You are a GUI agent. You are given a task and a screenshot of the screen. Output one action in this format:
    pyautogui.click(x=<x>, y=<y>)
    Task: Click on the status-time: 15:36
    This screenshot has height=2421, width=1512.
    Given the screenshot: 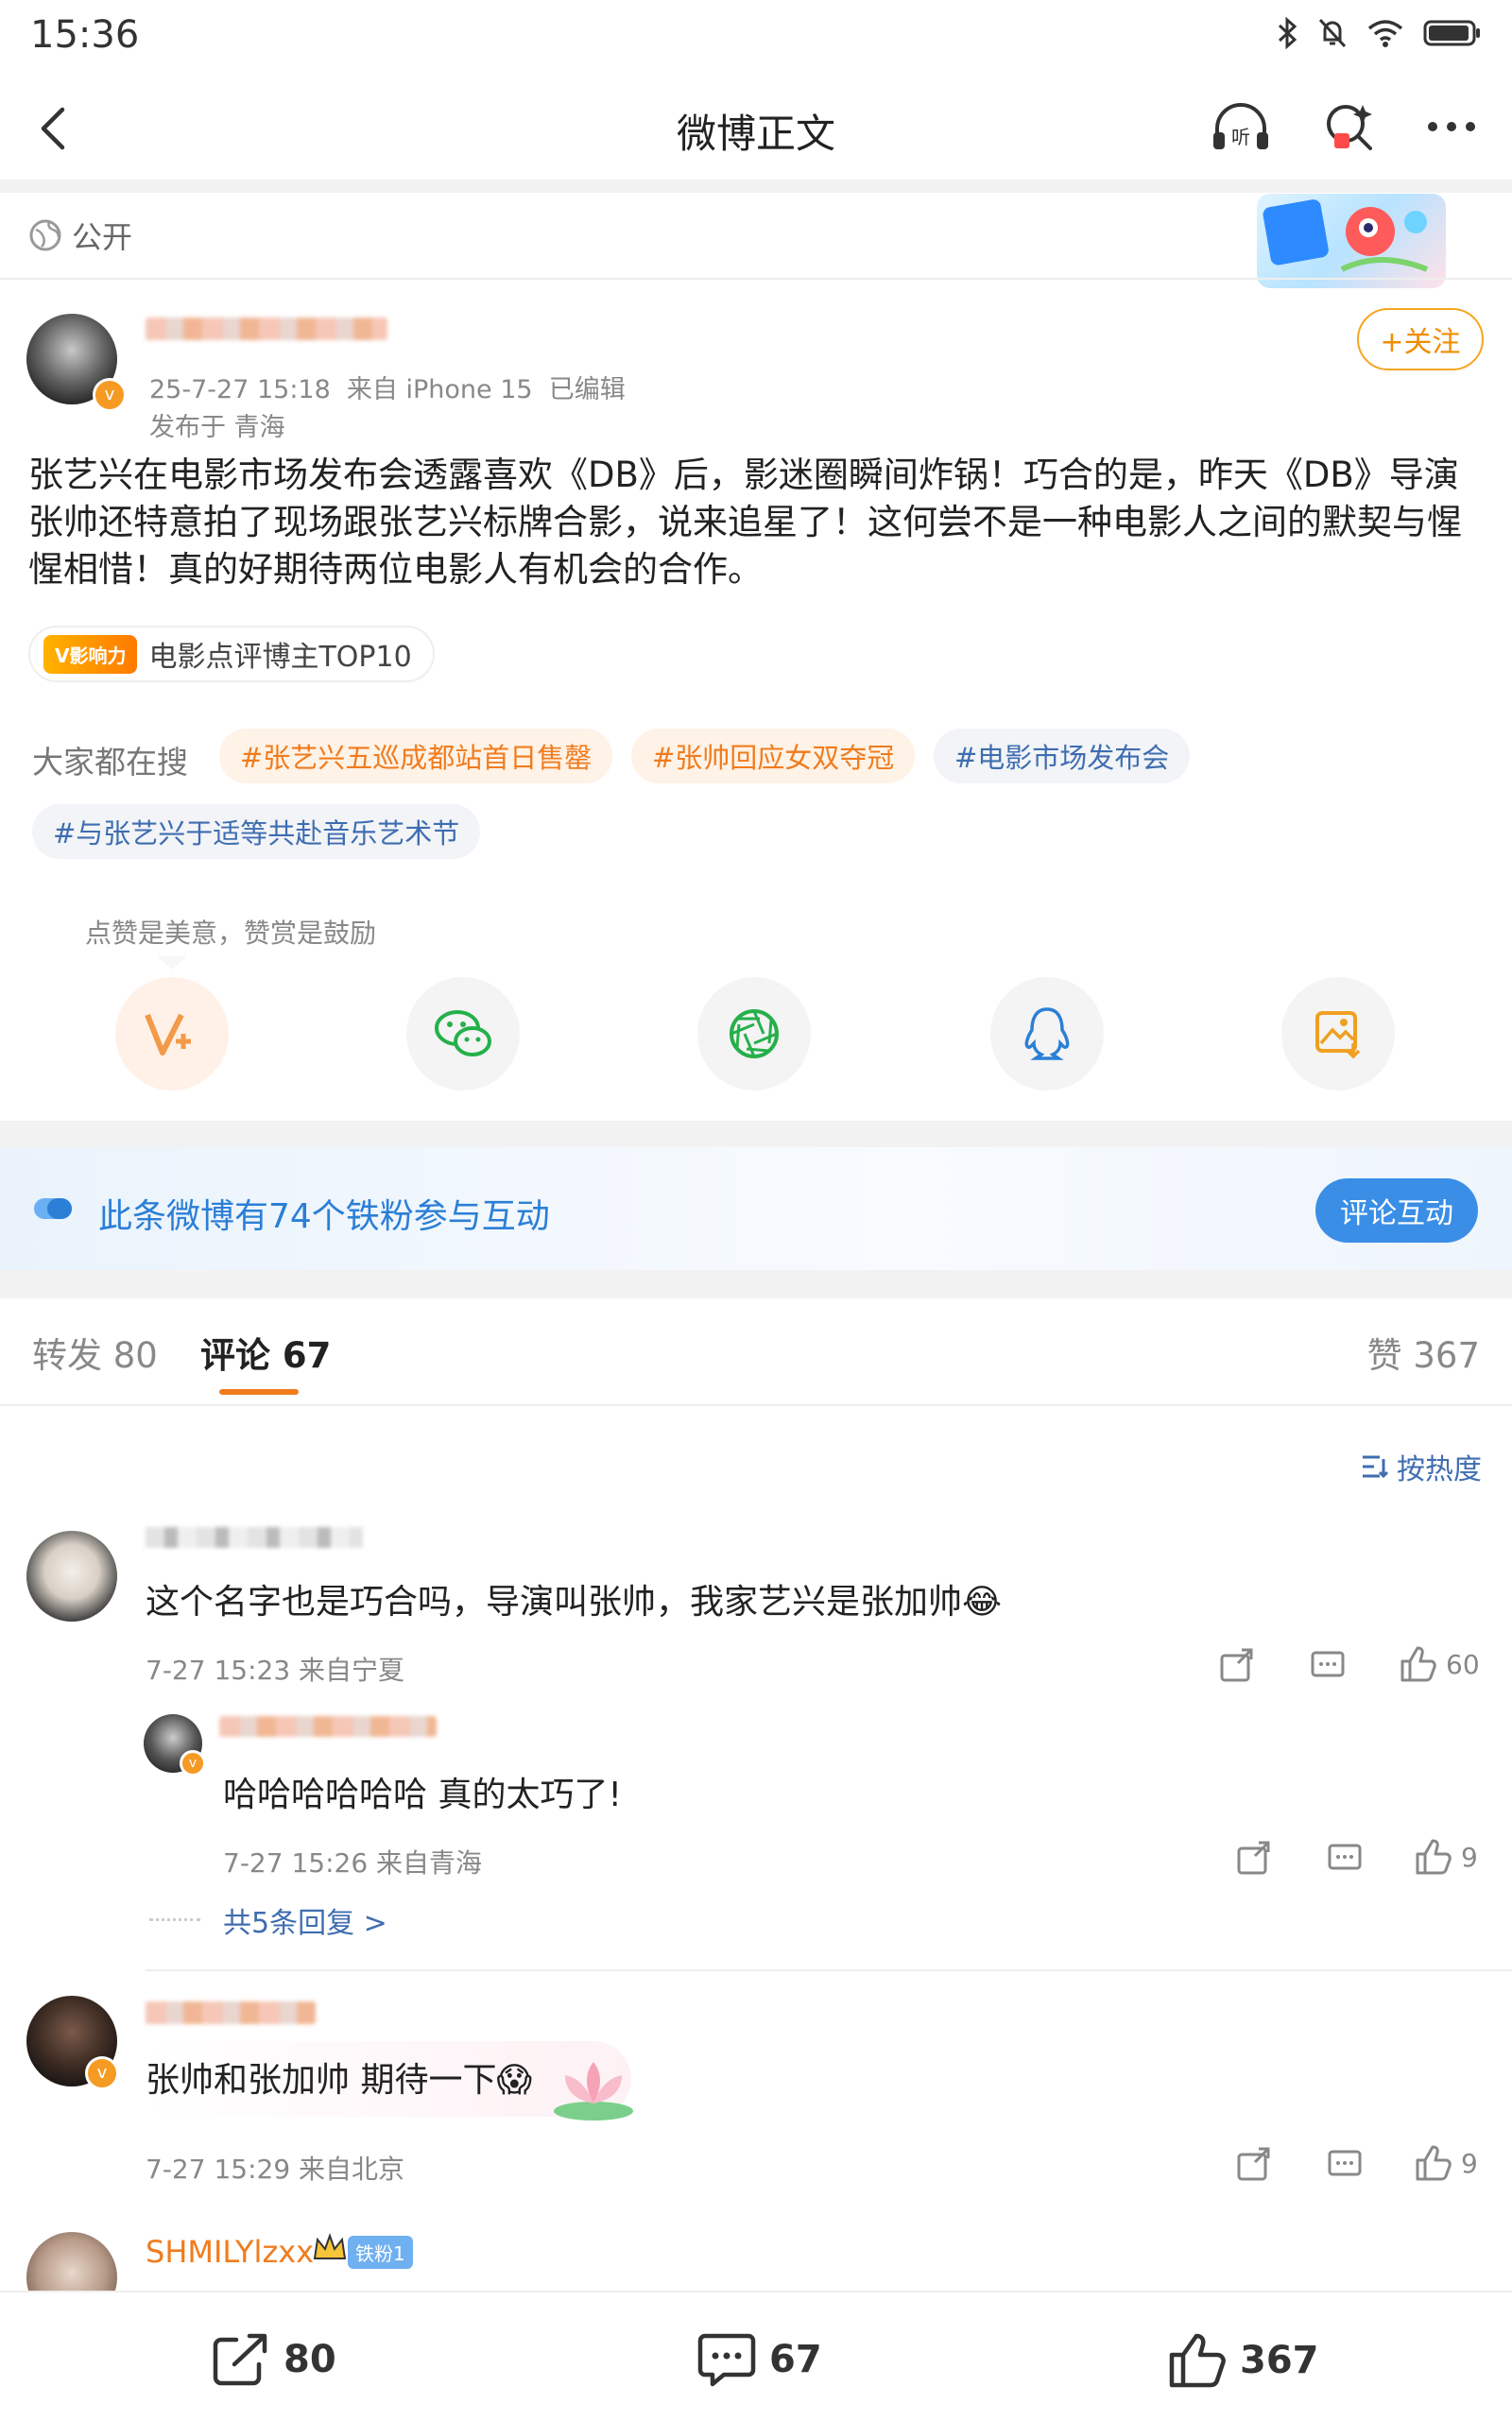 What is the action you would take?
    pyautogui.click(x=85, y=35)
    